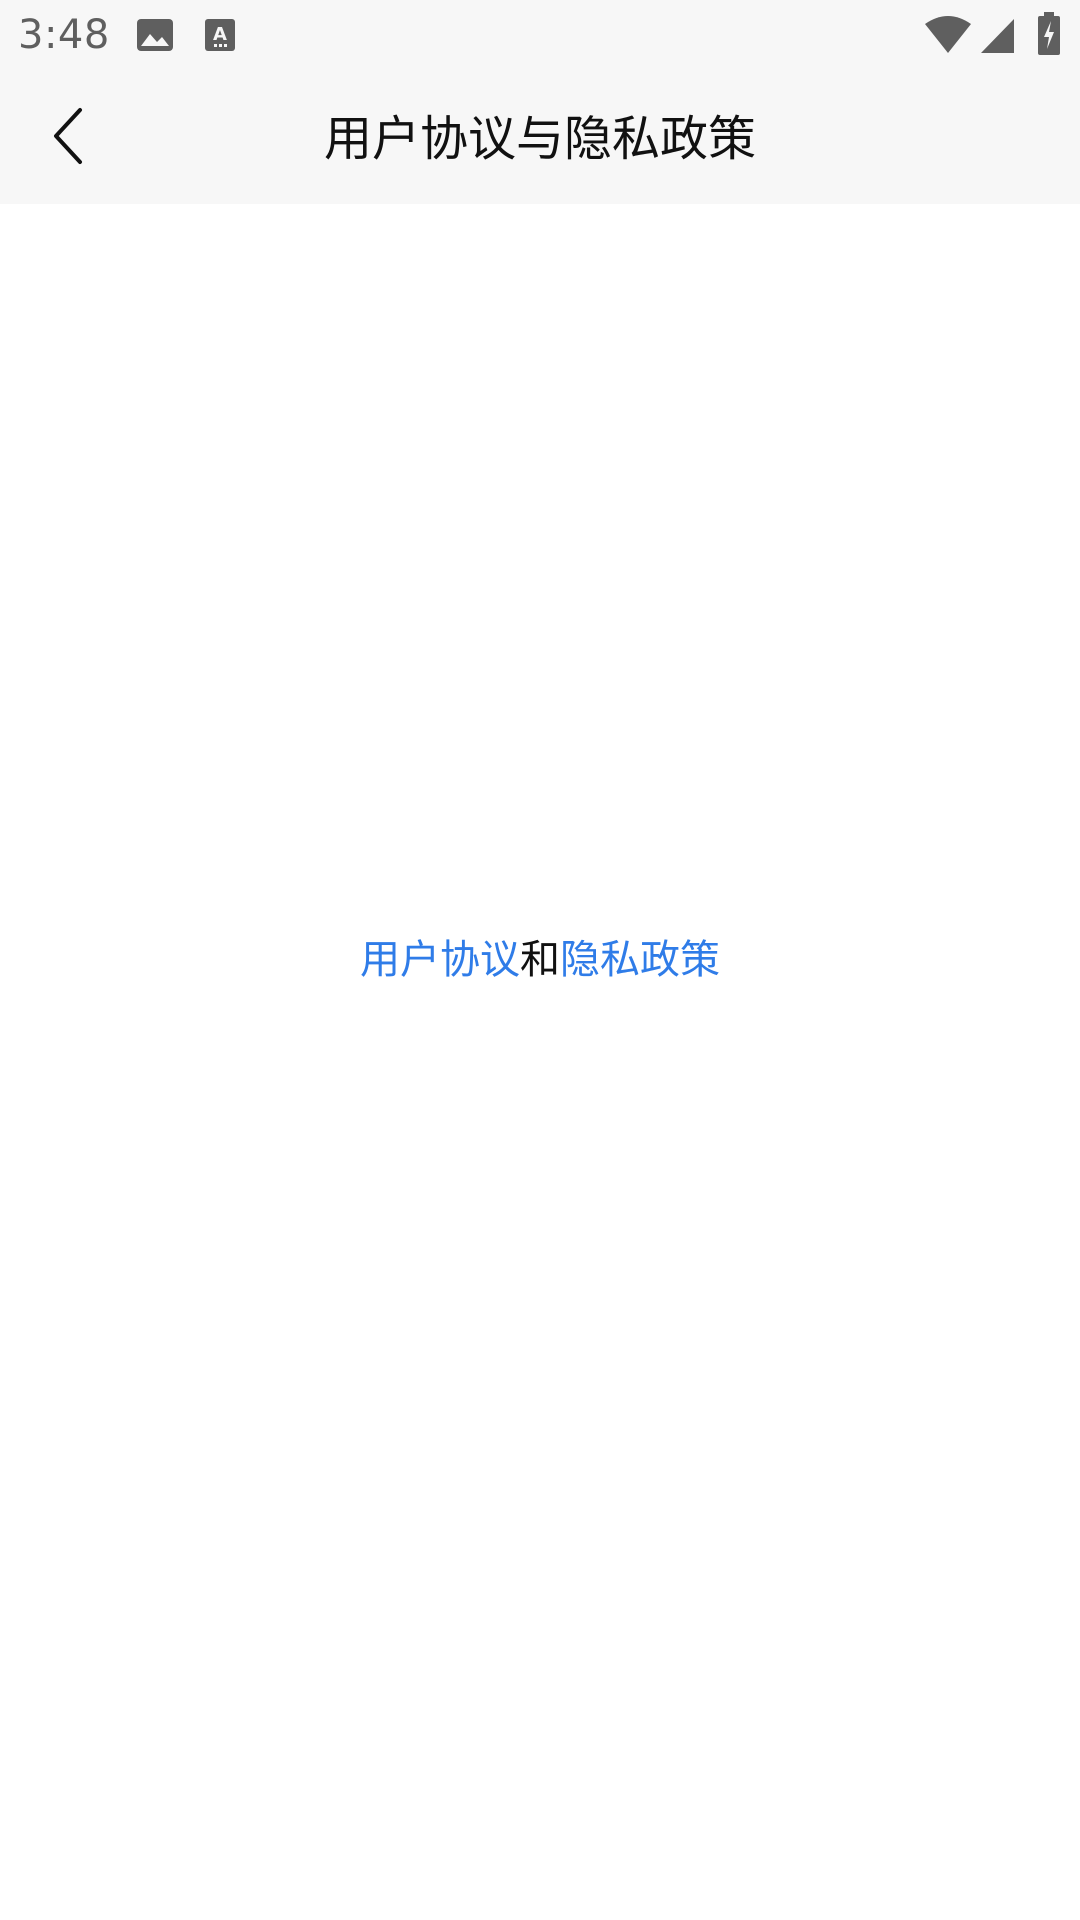  I want to click on agreement-line: 用户协议和隐私政策, so click(540, 960).